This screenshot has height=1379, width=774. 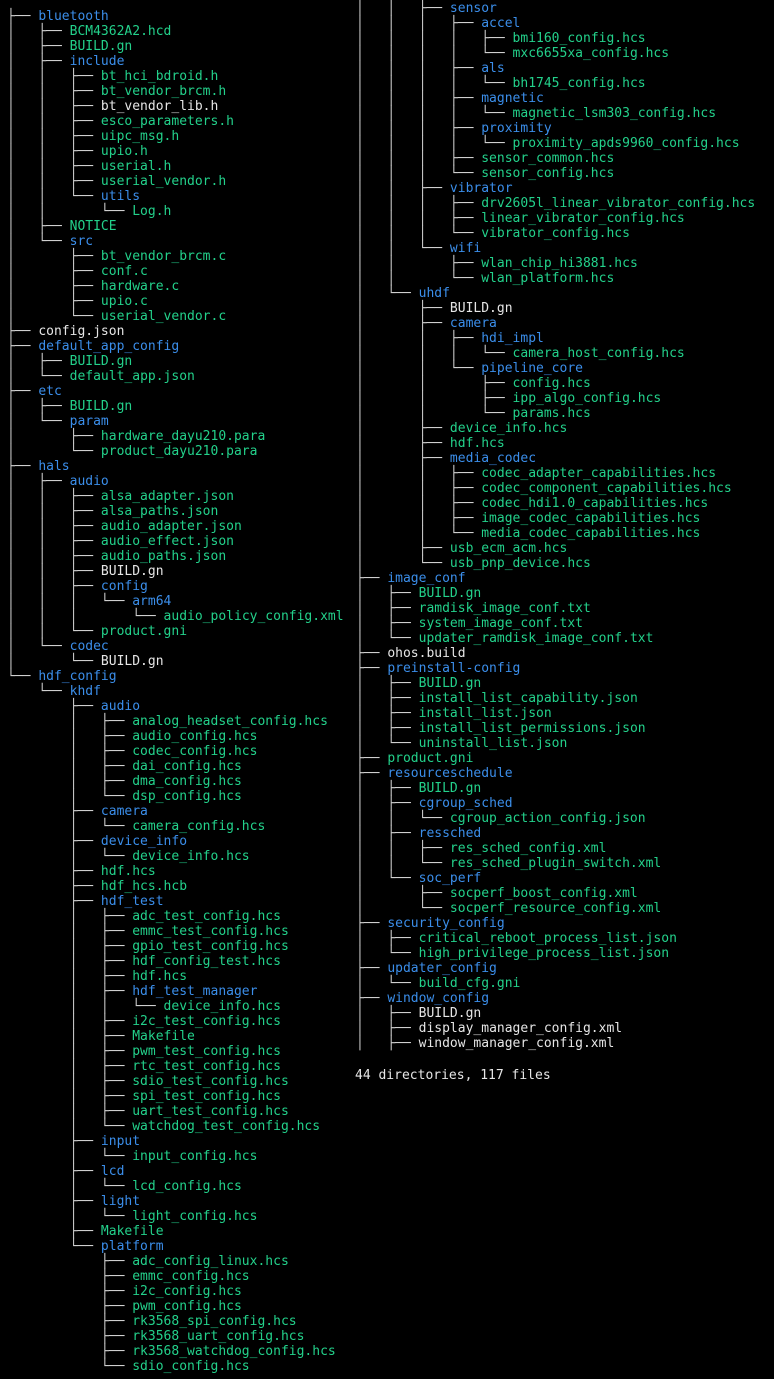 I want to click on tree-guide: │ │ │ ├──, so click(x=419, y=203).